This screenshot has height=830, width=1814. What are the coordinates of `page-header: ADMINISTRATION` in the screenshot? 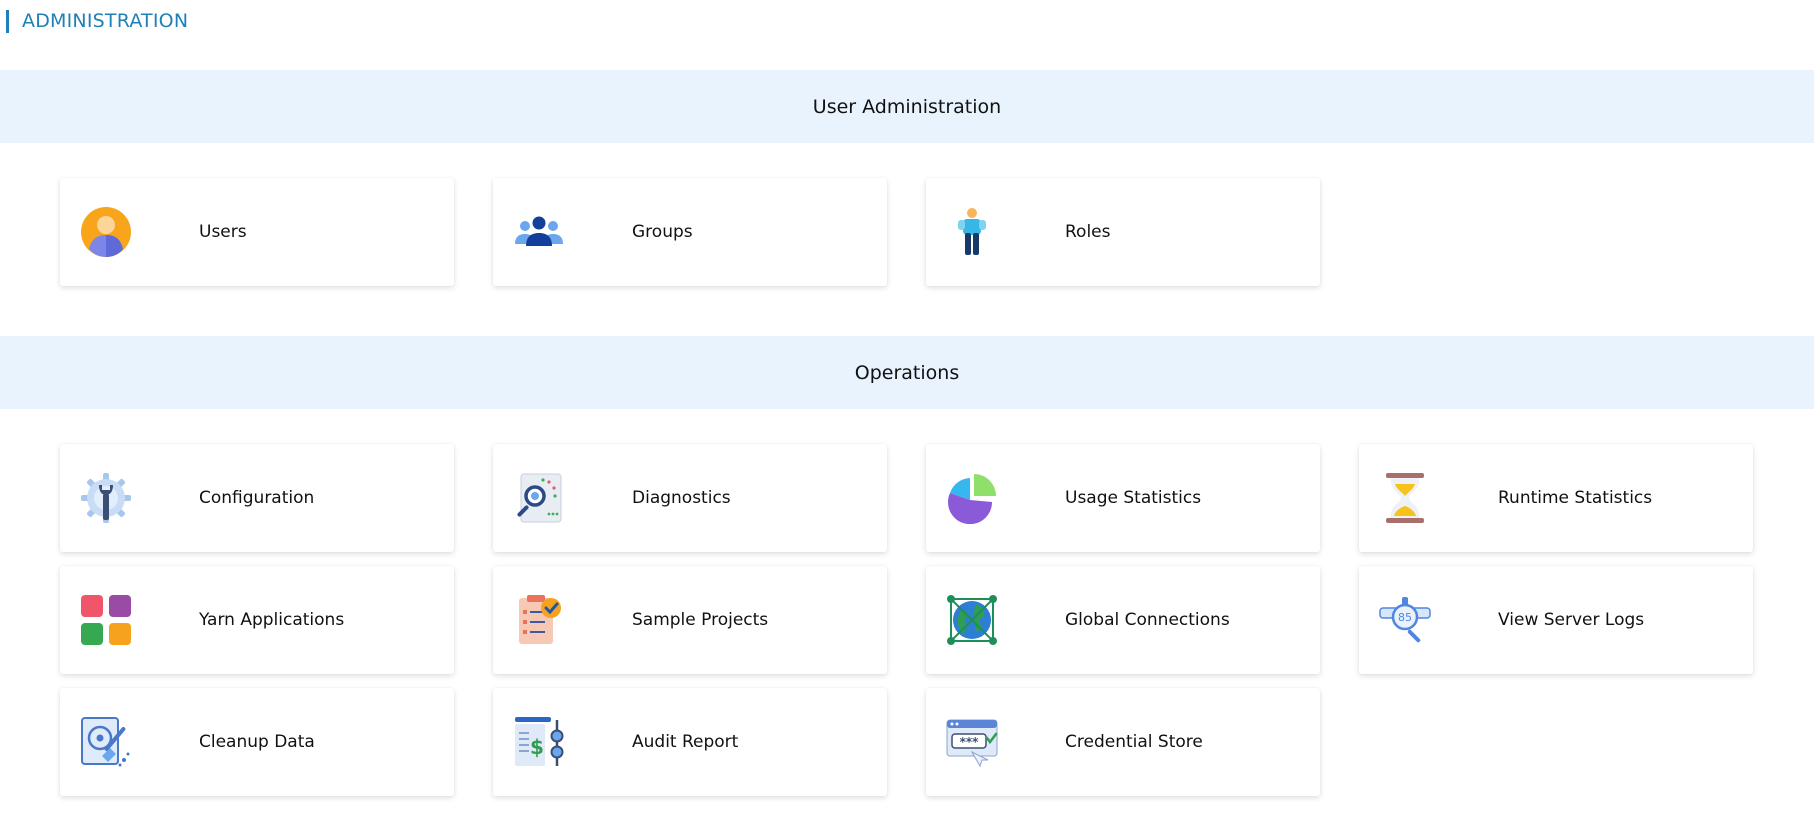 It's located at (907, 35).